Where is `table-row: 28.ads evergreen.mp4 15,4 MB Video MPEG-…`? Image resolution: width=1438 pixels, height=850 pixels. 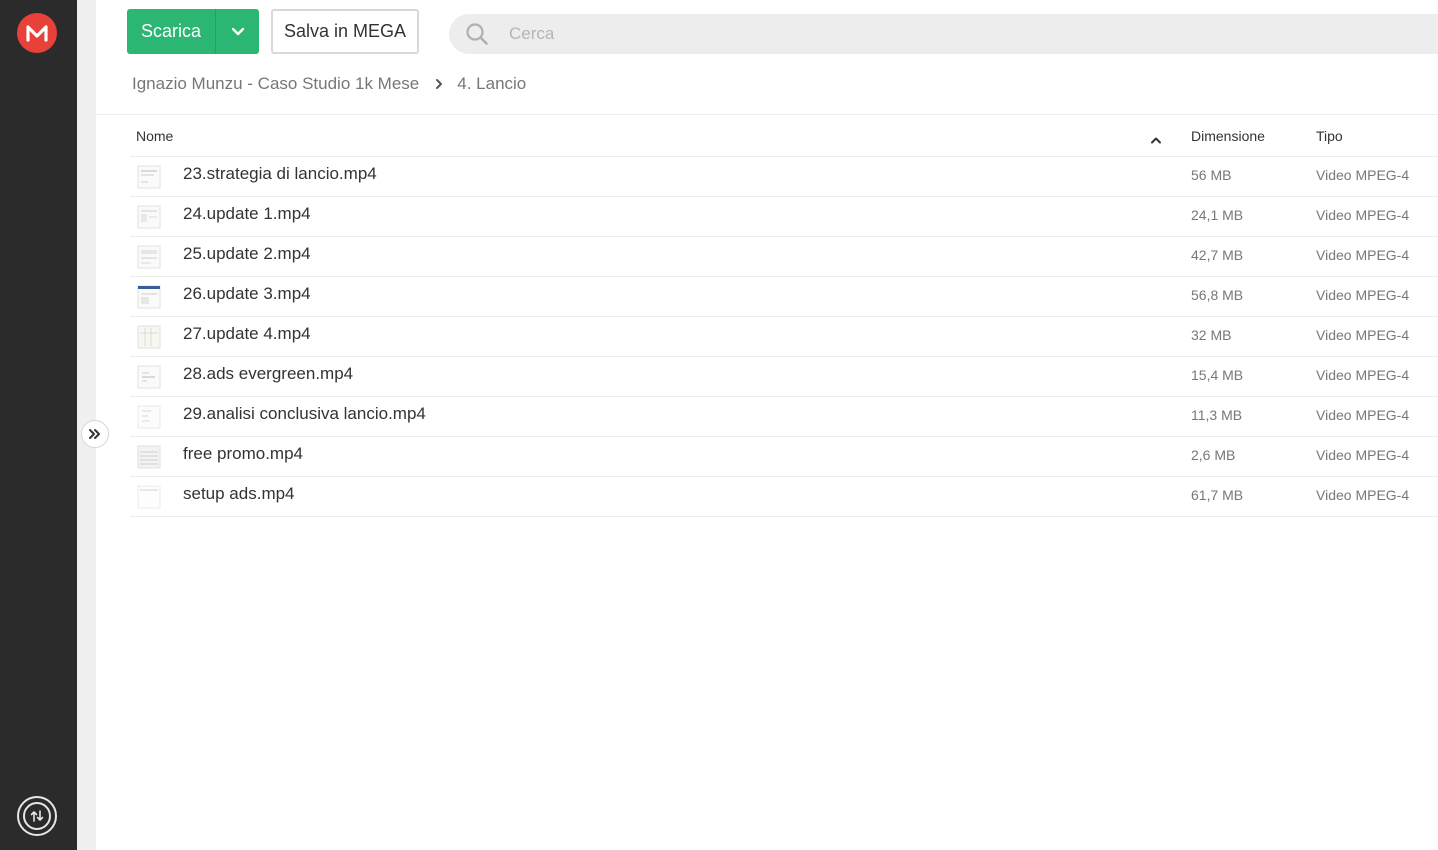 table-row: 28.ads evergreen.mp4 15,4 MB Video MPEG-… is located at coordinates (784, 377).